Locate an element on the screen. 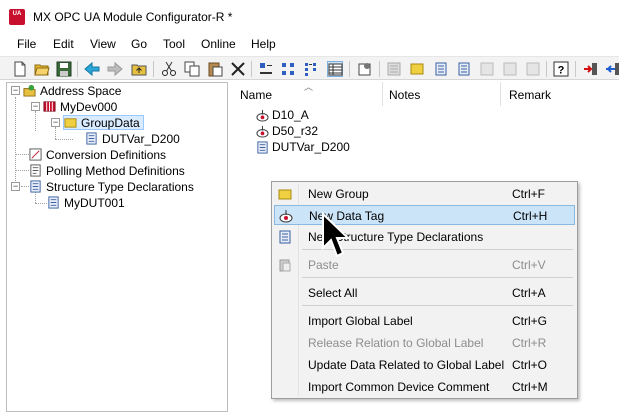 Image resolution: width=619 pixels, height=412 pixels. menu-item-shortcut: Ctrl+A is located at coordinates (529, 293).